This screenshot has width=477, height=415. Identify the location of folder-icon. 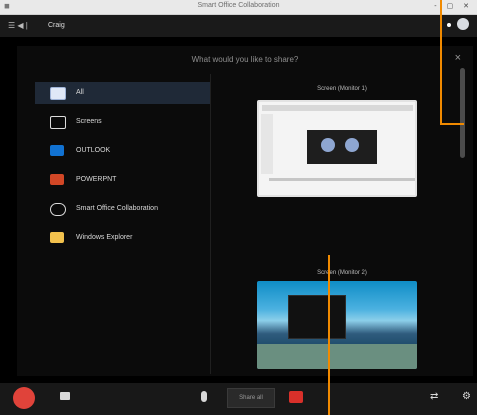
(57, 237).